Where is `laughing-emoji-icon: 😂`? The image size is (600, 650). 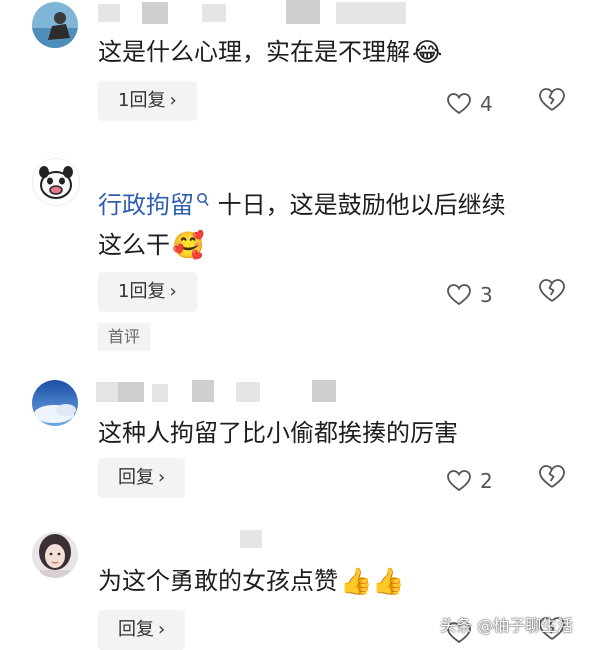 laughing-emoji-icon: 😂 is located at coordinates (427, 53).